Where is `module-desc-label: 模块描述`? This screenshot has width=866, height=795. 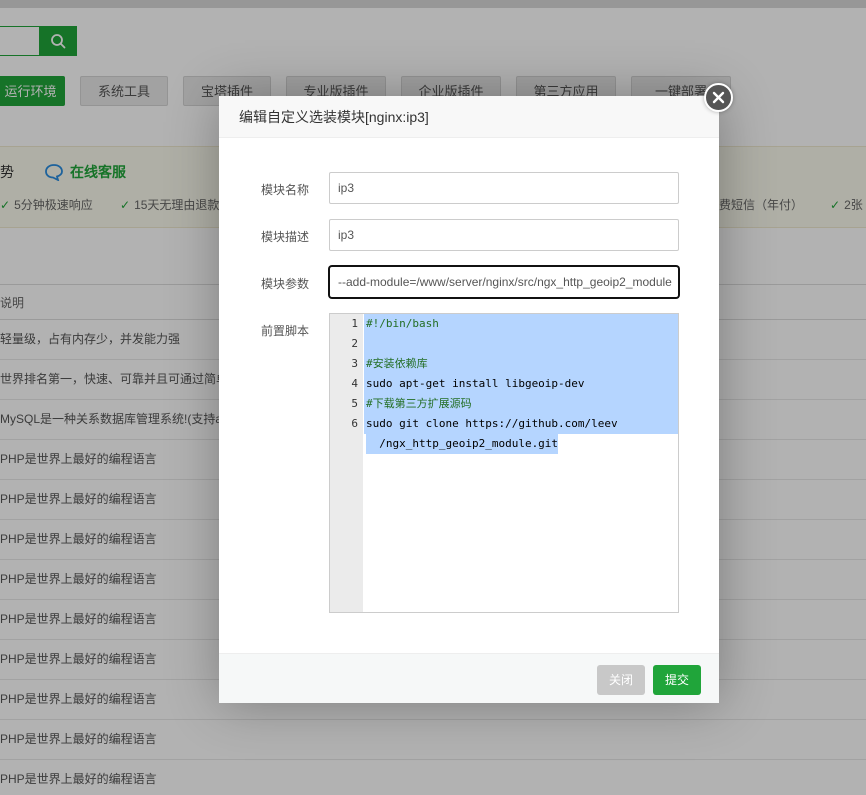
module-desc-label: 模块描述 is located at coordinates (284, 237).